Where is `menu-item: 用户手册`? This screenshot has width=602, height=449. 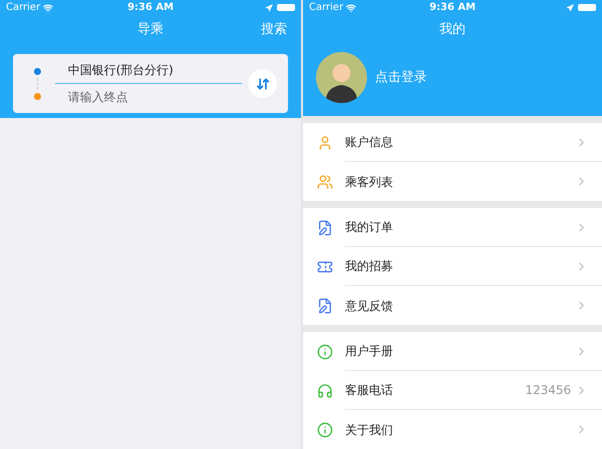
menu-item: 用户手册 is located at coordinates (460, 351).